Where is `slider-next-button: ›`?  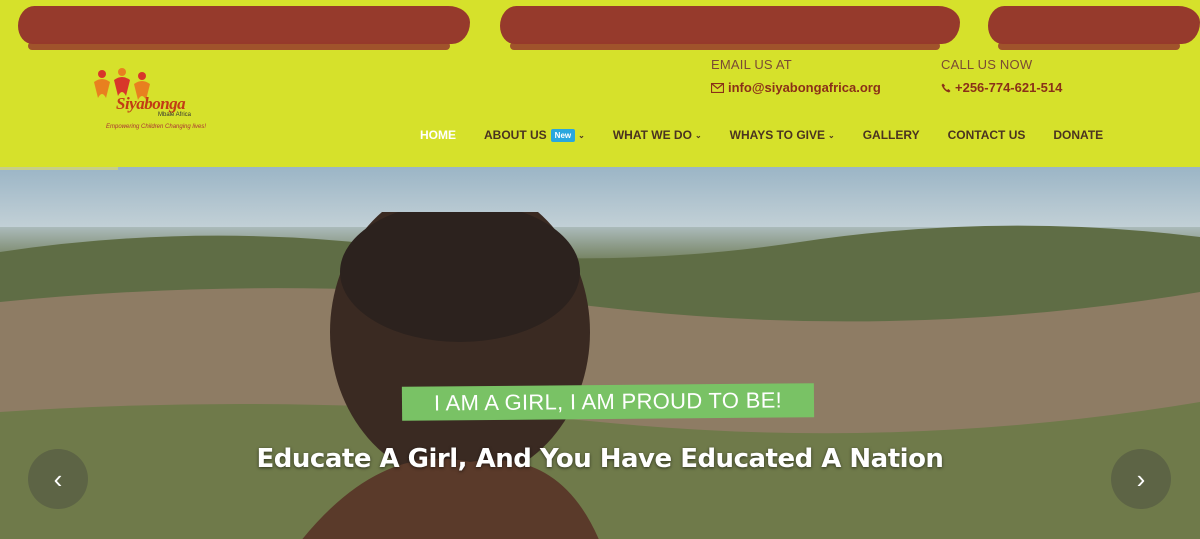 slider-next-button: › is located at coordinates (1141, 479).